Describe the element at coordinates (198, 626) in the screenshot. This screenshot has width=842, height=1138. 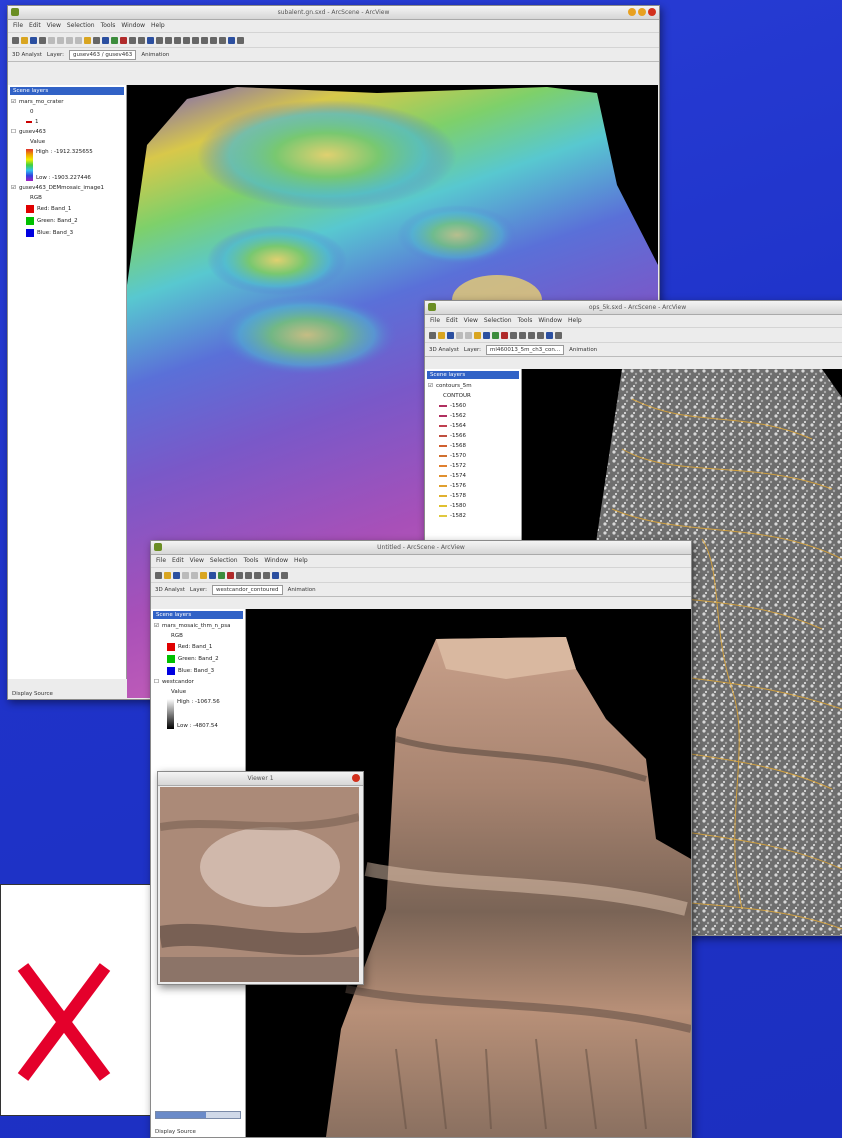
I see `layer-row: ☑ mars_mosaic_thm_n_psa` at that location.